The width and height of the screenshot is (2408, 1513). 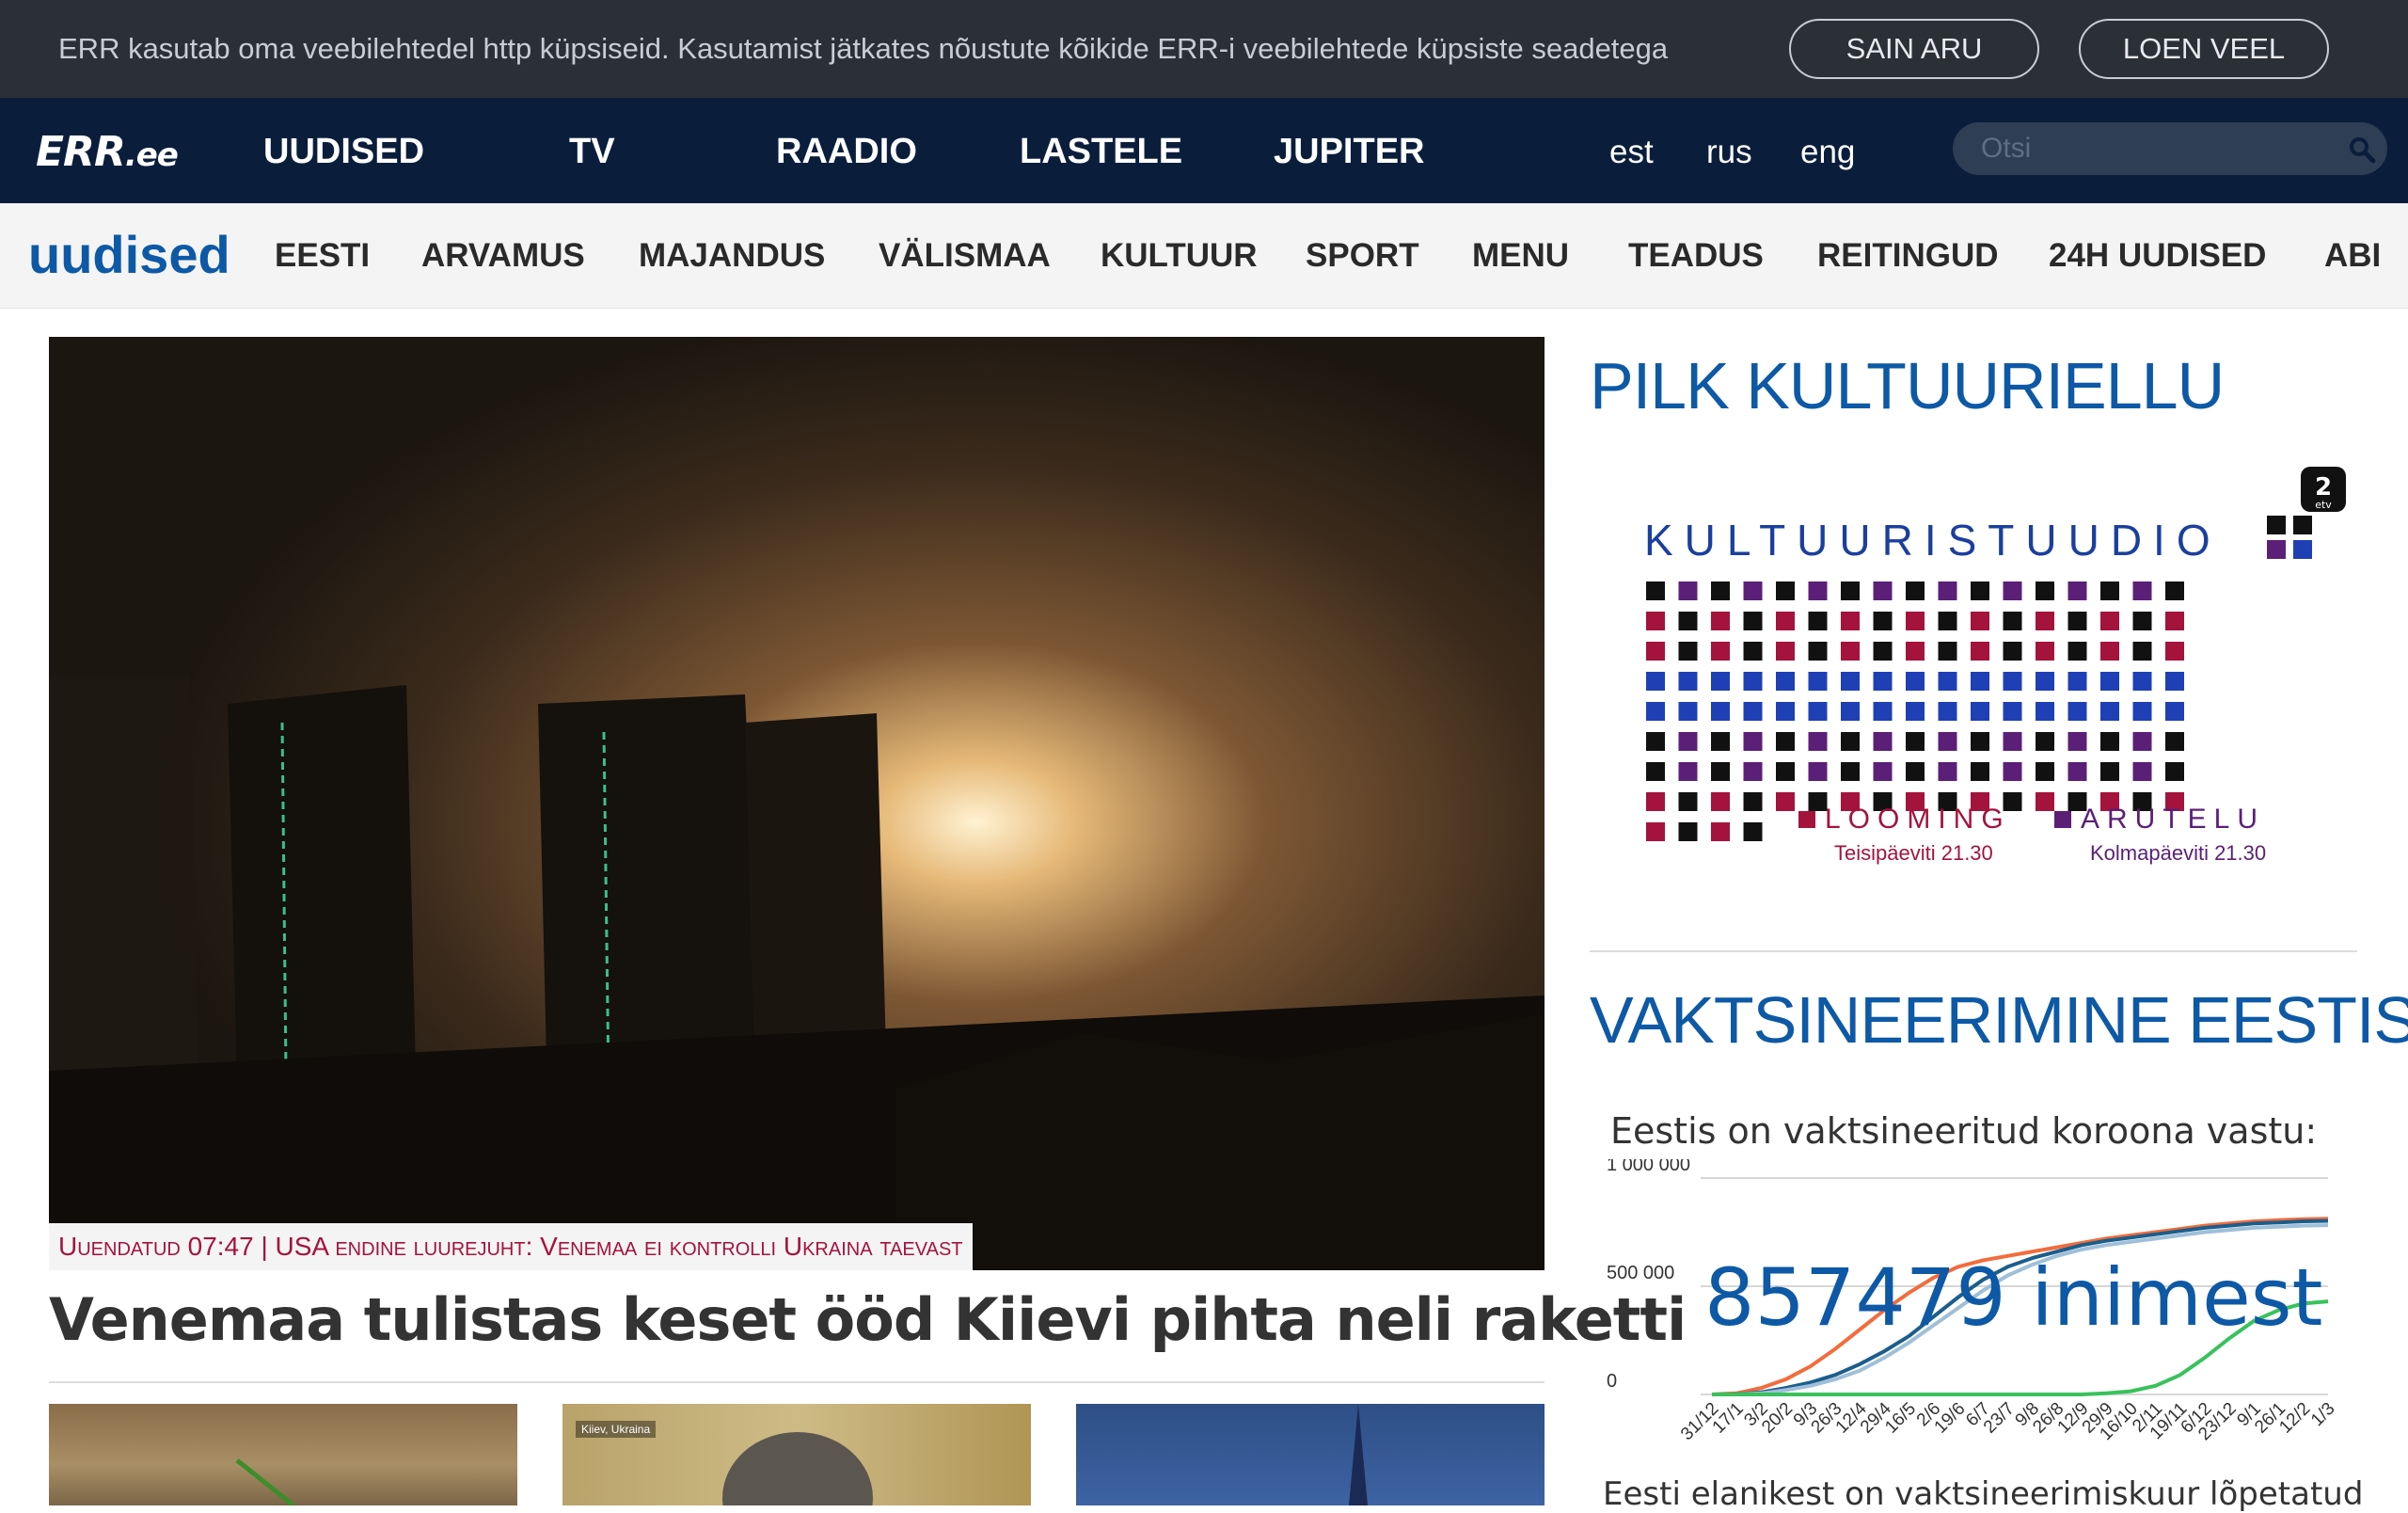 I want to click on lang-eng: eng, so click(x=1828, y=152).